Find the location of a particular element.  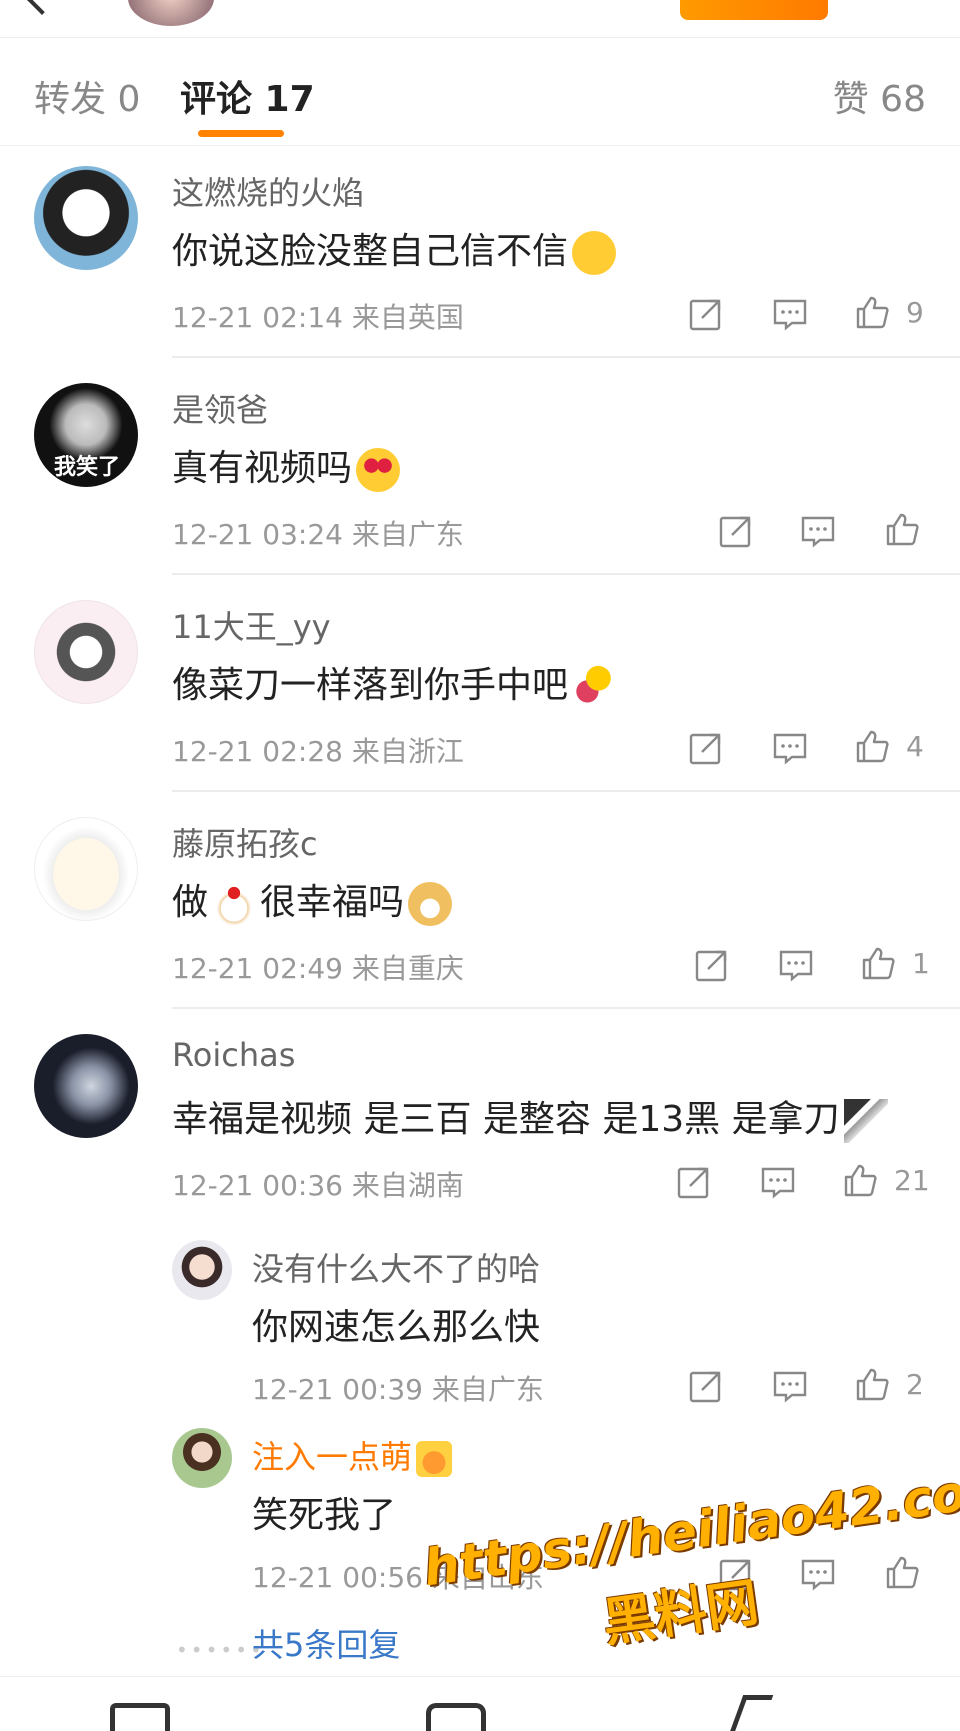

comment-text: 真有视频吗 is located at coordinates (286, 465).